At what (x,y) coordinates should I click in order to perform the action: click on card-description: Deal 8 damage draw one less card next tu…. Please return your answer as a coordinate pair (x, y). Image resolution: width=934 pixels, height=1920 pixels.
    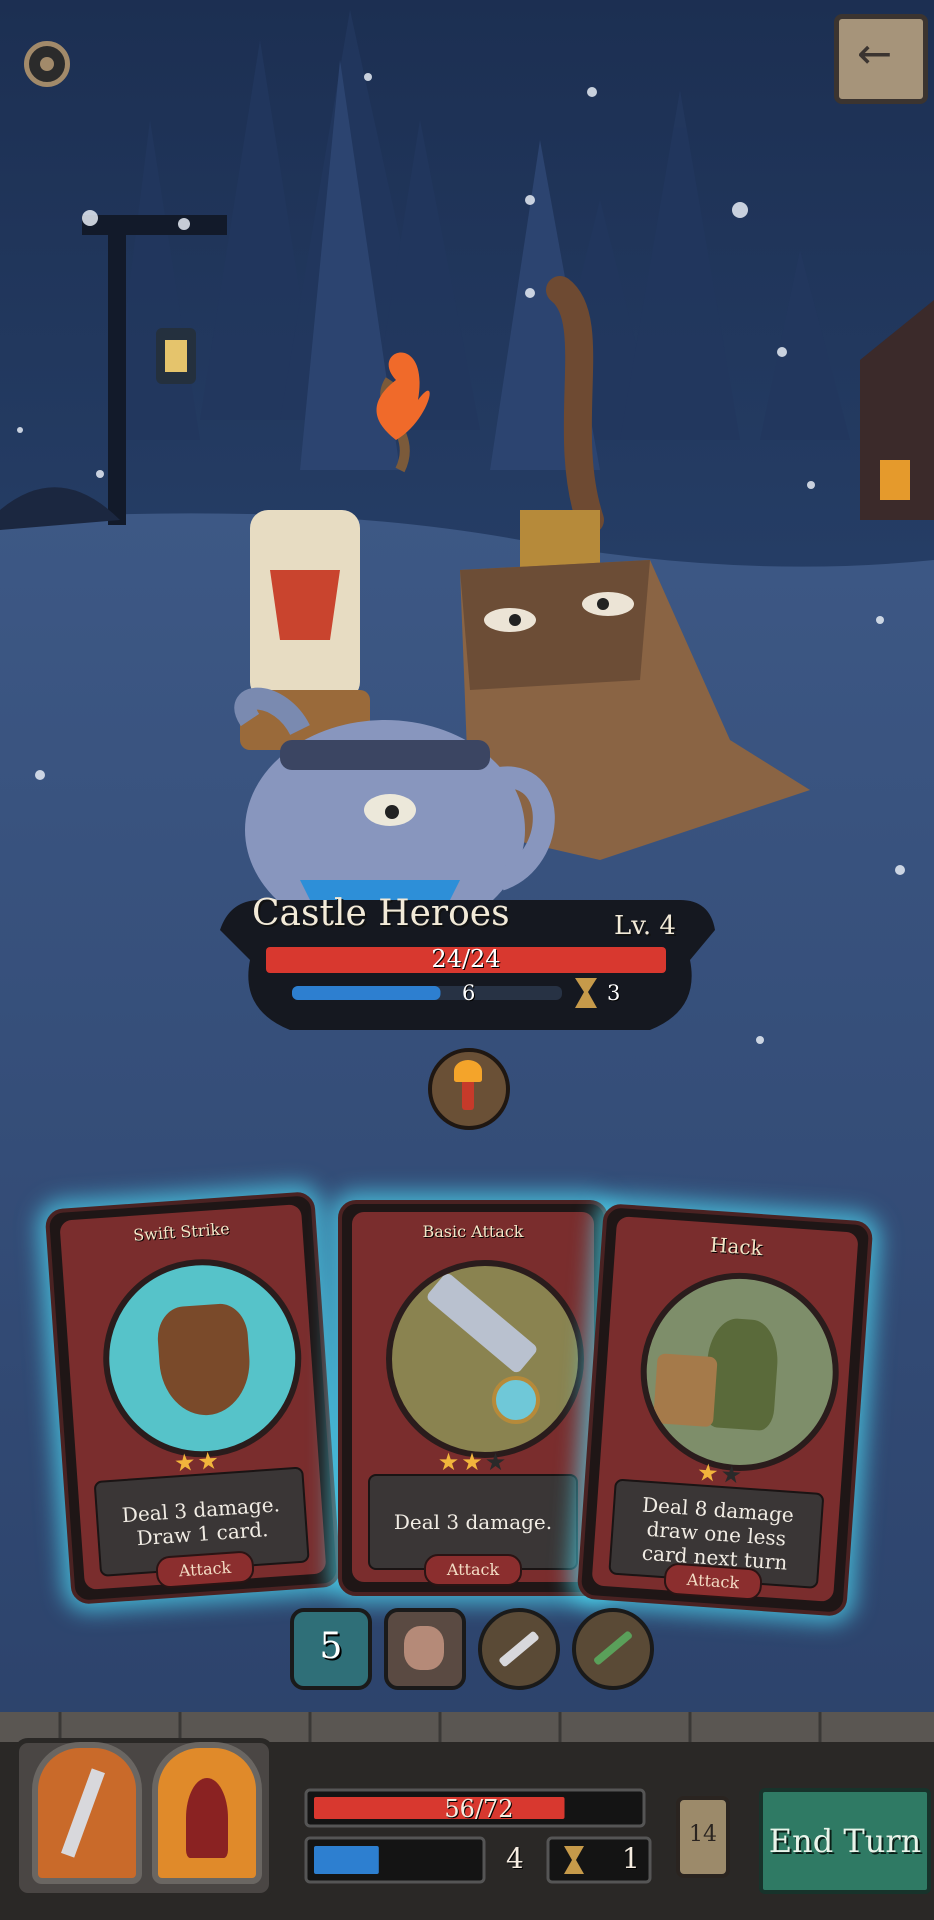
    Looking at the image, I should click on (718, 1533).